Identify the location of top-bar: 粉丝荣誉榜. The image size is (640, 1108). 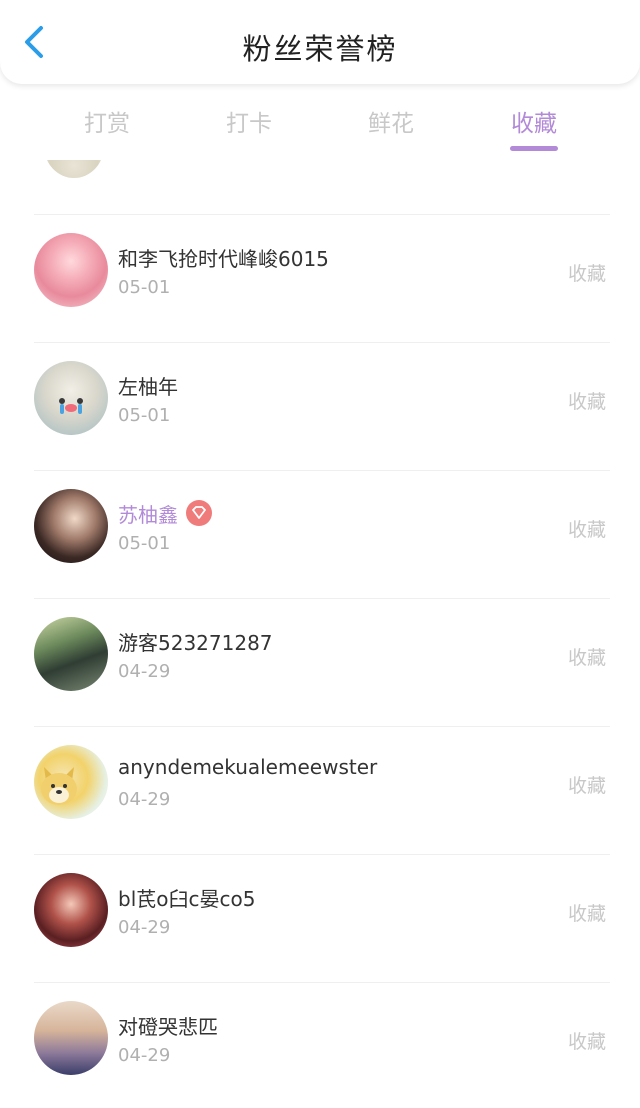
(320, 42).